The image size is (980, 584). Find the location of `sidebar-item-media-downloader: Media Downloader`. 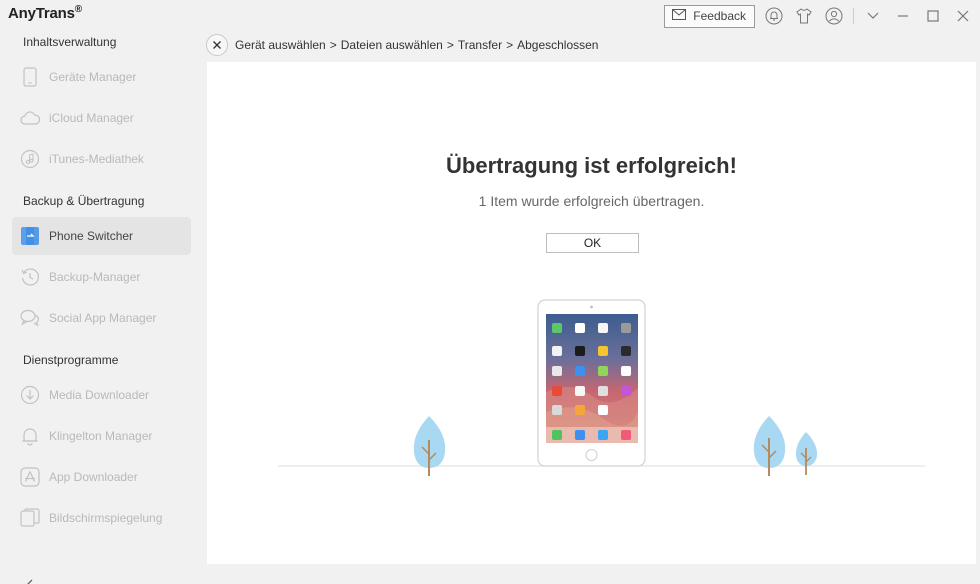

sidebar-item-media-downloader: Media Downloader is located at coordinates (101, 395).